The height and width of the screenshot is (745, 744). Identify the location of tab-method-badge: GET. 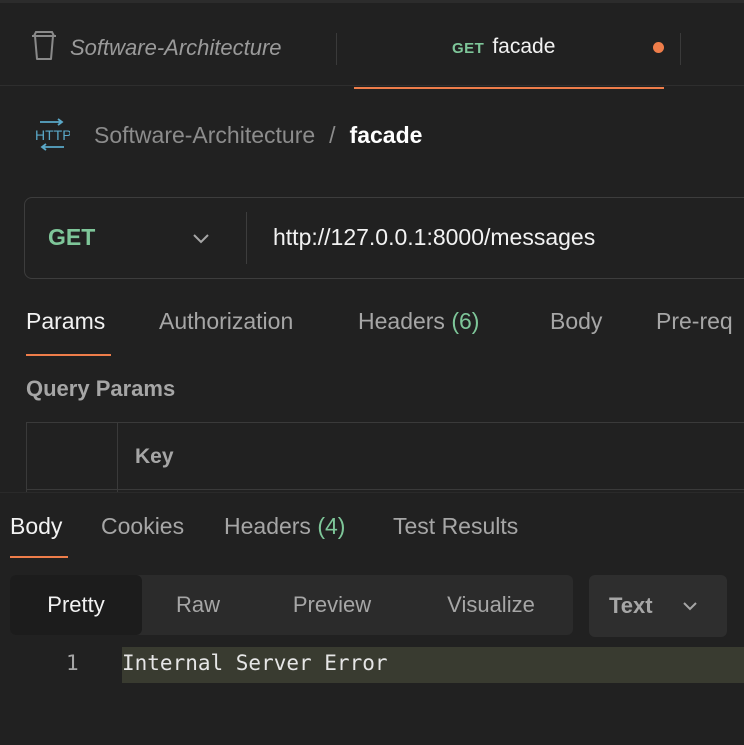
(468, 48).